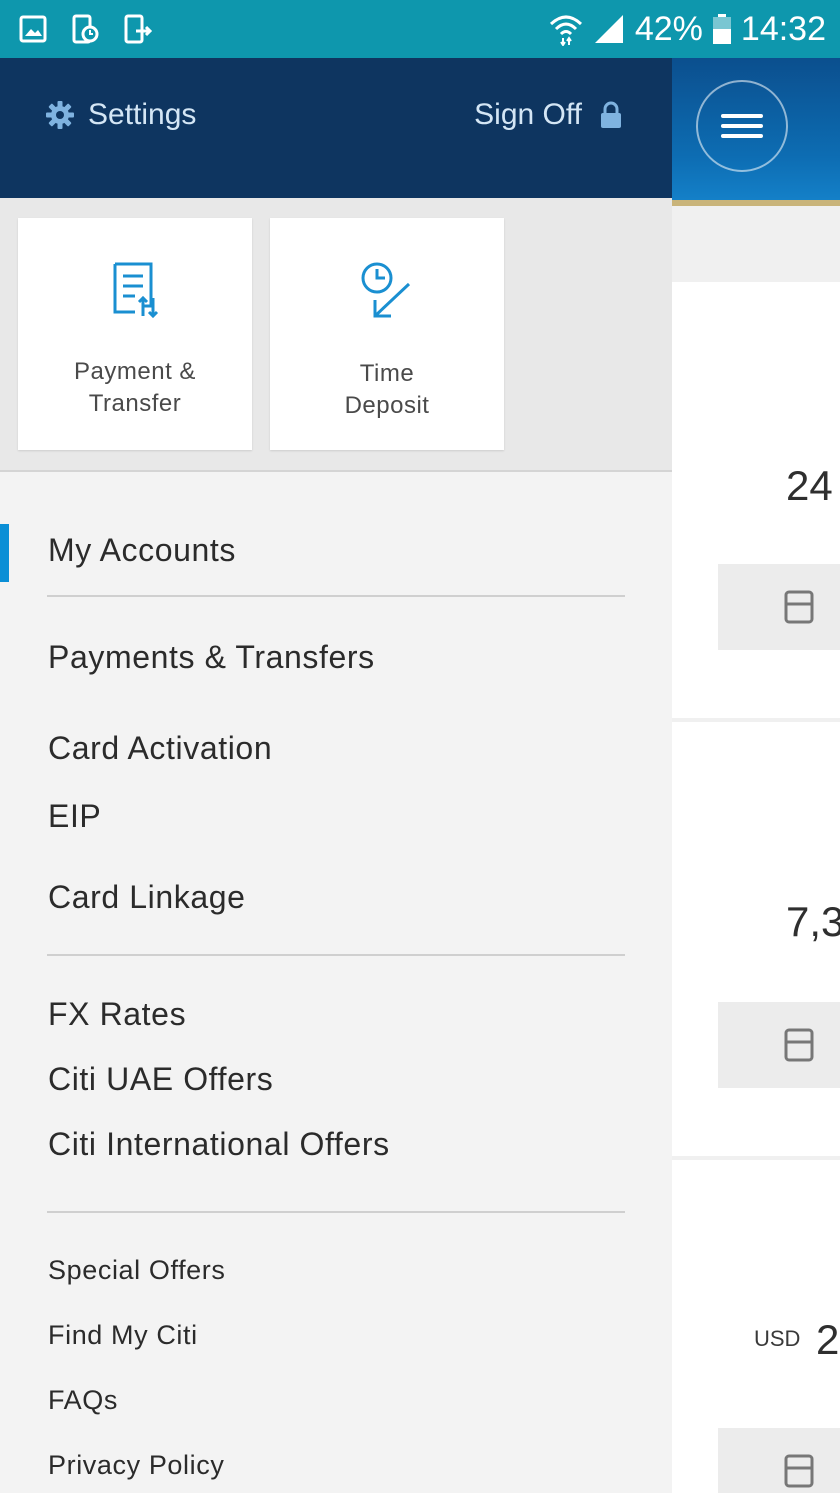  What do you see at coordinates (142, 114) in the screenshot?
I see `settings-label: Settings` at bounding box center [142, 114].